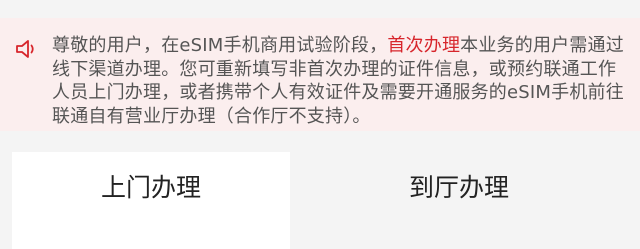 The image size is (640, 249). I want to click on tab-home-service-label: 上门办理, so click(150, 187).